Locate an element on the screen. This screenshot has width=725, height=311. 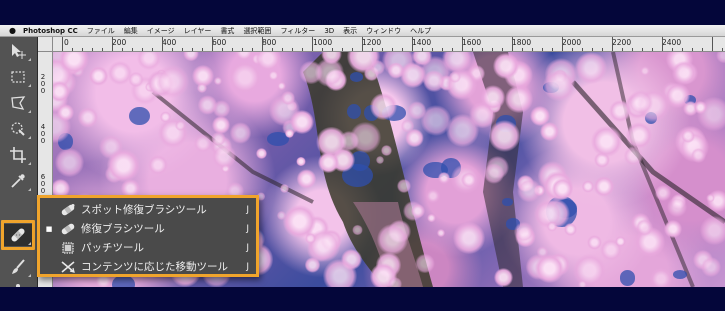
ruler-label: 600 is located at coordinates (219, 42).